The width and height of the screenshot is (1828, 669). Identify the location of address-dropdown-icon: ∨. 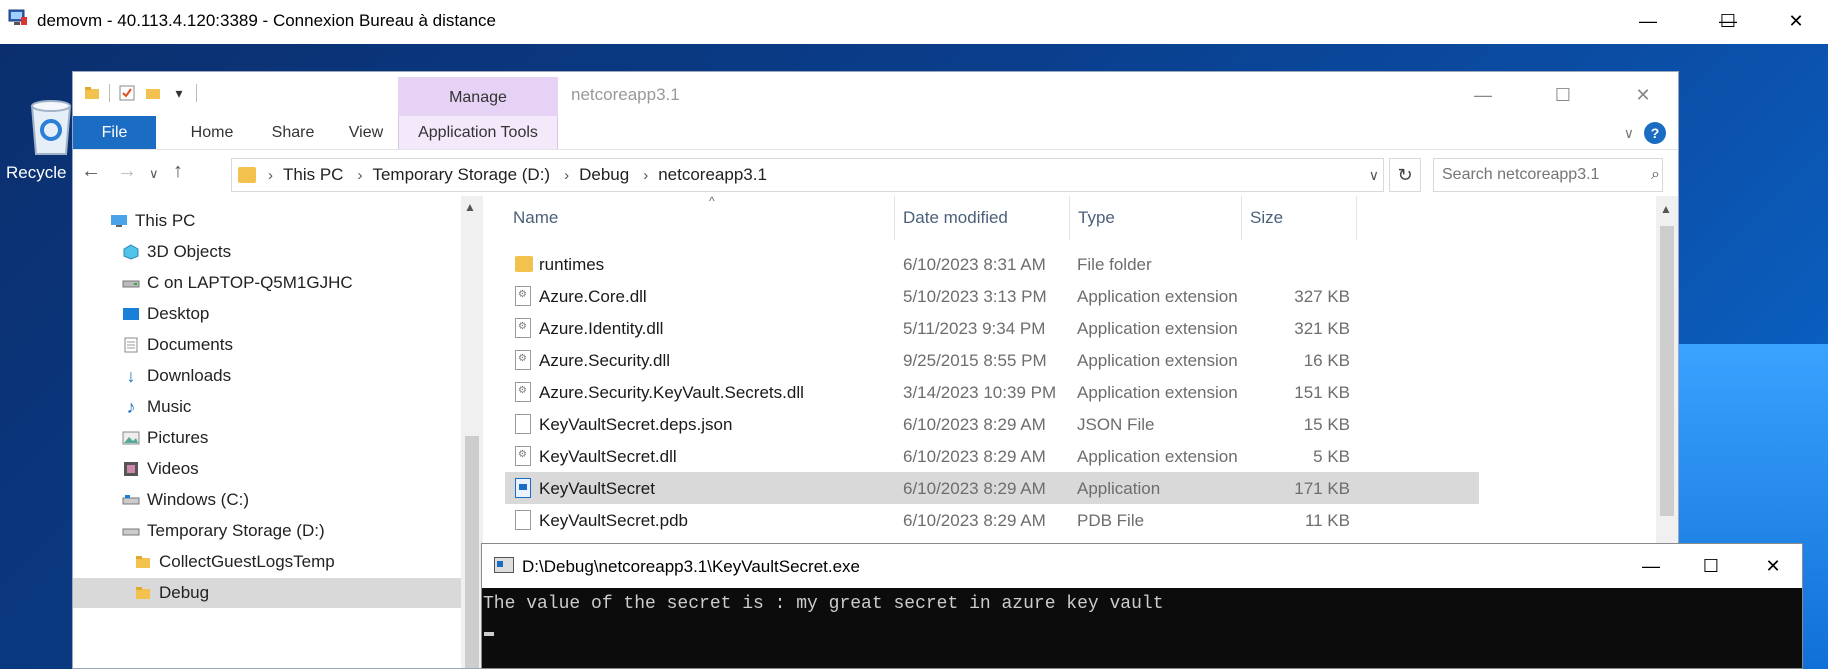
(1374, 175).